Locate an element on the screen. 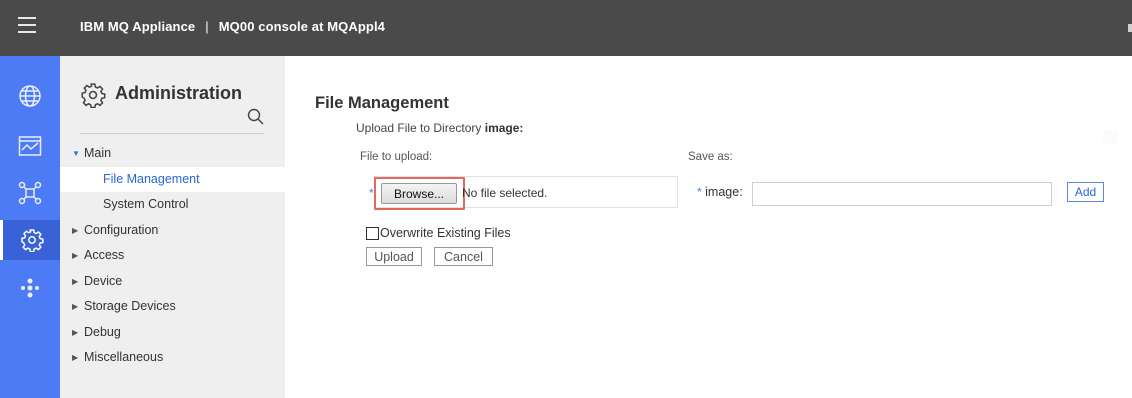 This screenshot has width=1132, height=398. add-button: Add is located at coordinates (1085, 192).